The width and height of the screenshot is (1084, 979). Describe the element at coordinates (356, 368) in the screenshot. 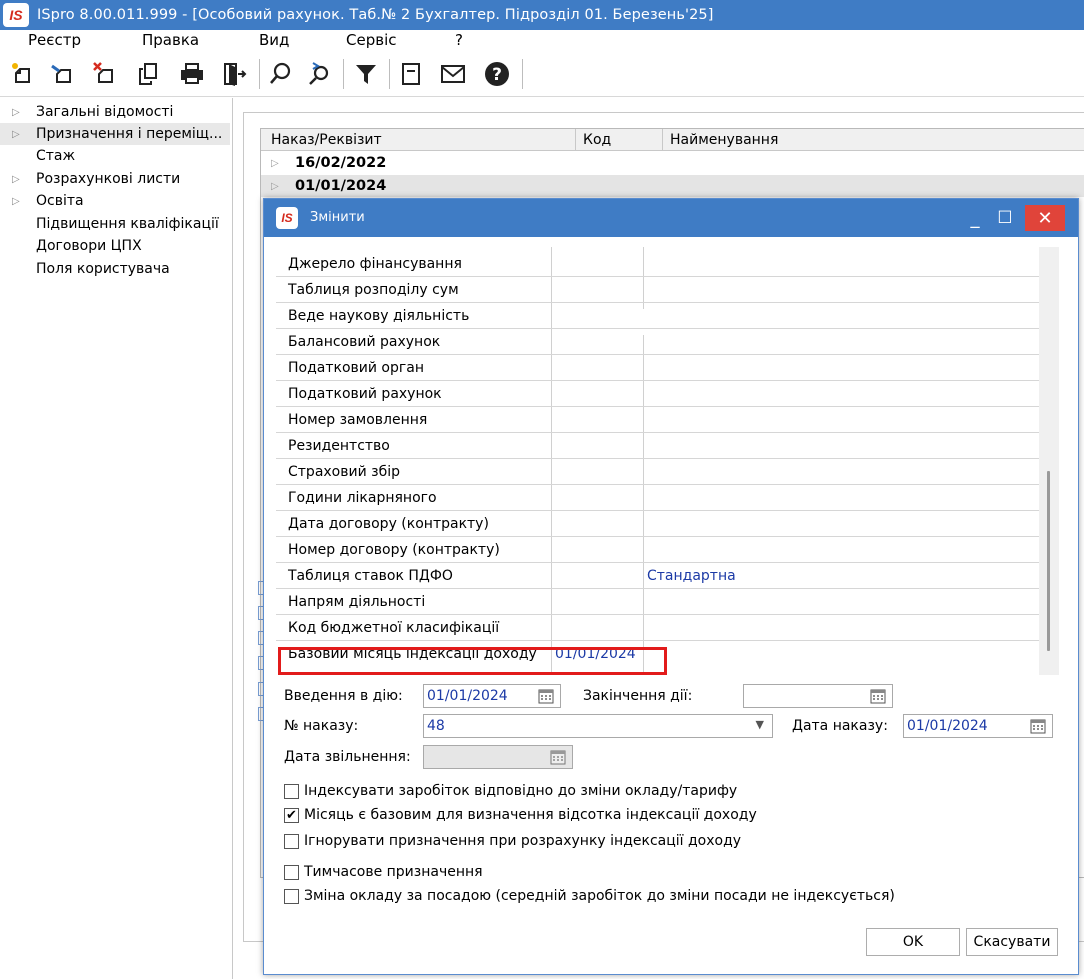

I see `grid-row-name: Податковий орган` at that location.